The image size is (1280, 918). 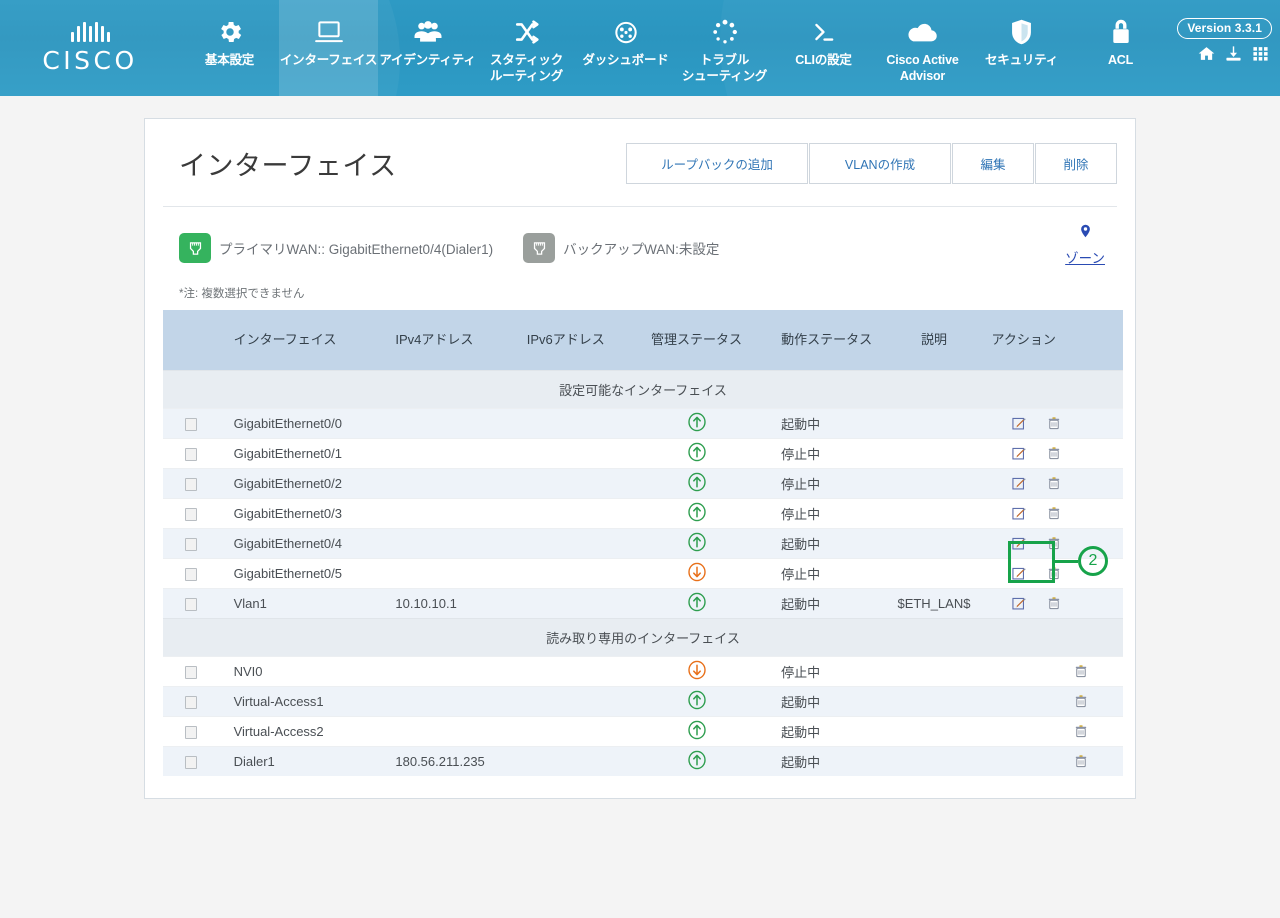 What do you see at coordinates (643, 512) in the screenshot?
I see `table-row: GigabitEthernet0/3 停止中` at bounding box center [643, 512].